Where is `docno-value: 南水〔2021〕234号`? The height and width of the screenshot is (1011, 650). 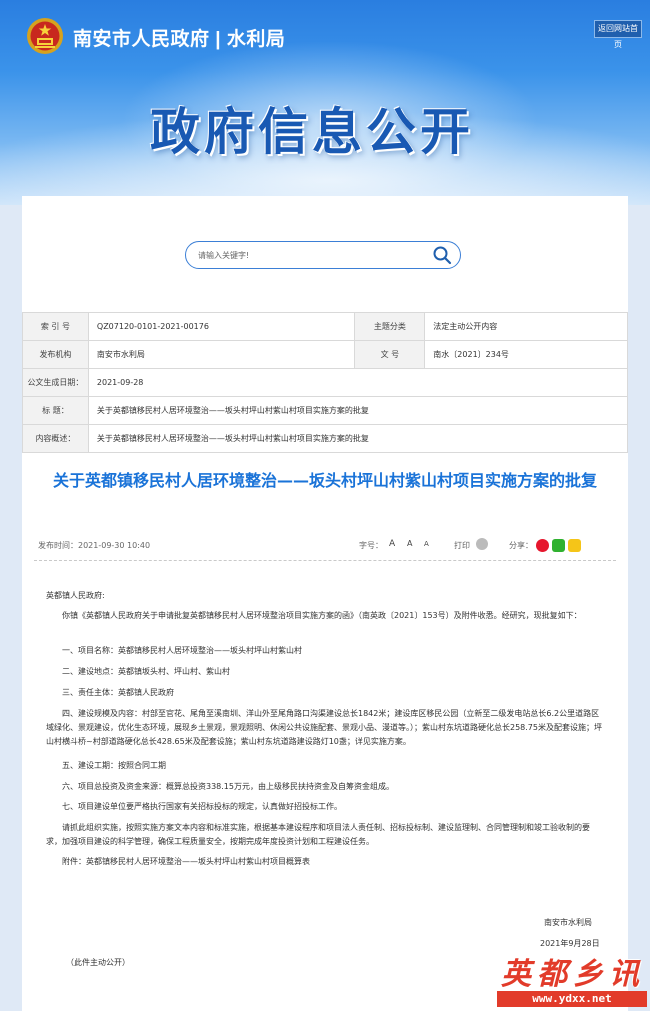 docno-value: 南水〔2021〕234号 is located at coordinates (526, 354).